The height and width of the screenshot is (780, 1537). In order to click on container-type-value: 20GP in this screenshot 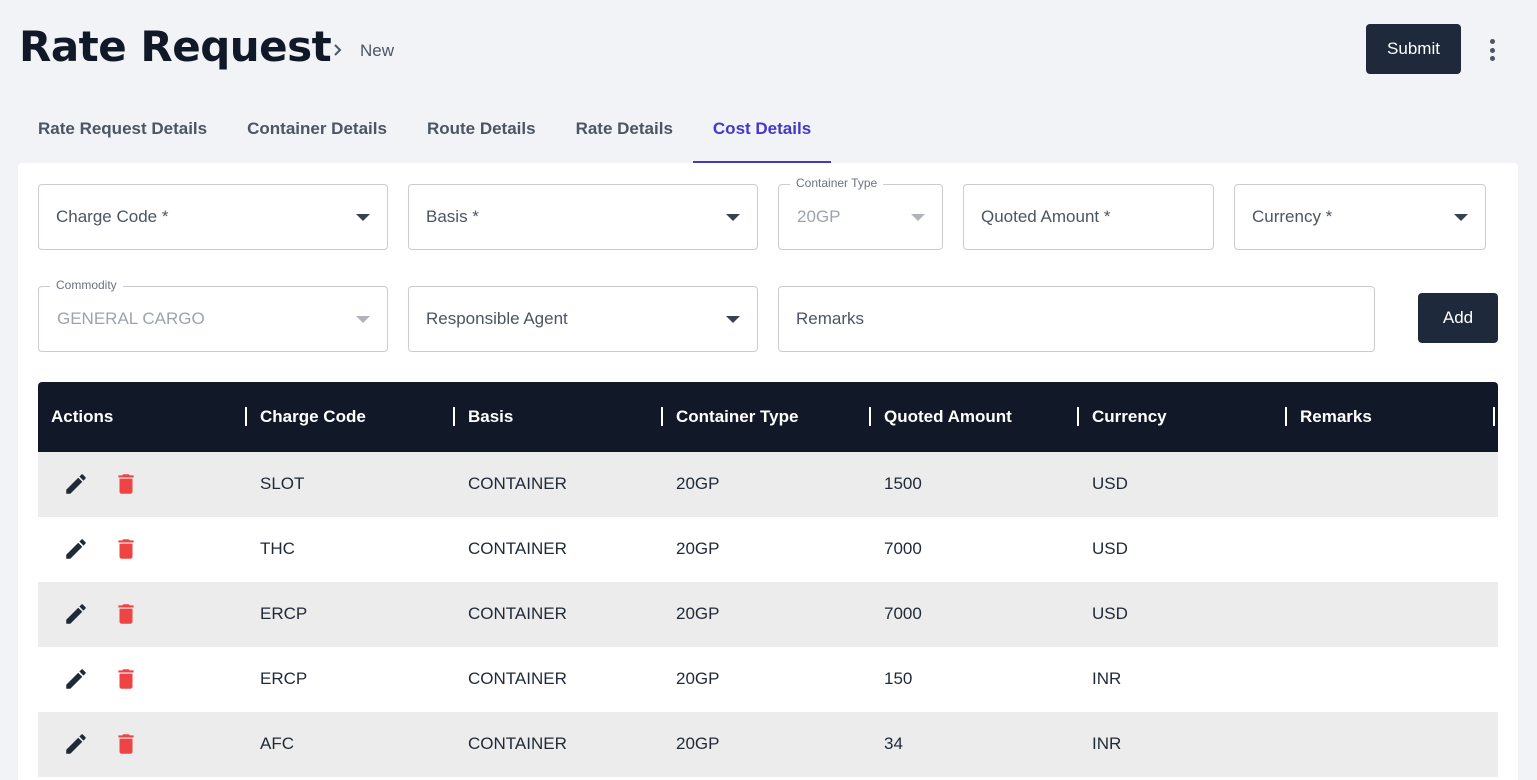, I will do `click(819, 216)`.